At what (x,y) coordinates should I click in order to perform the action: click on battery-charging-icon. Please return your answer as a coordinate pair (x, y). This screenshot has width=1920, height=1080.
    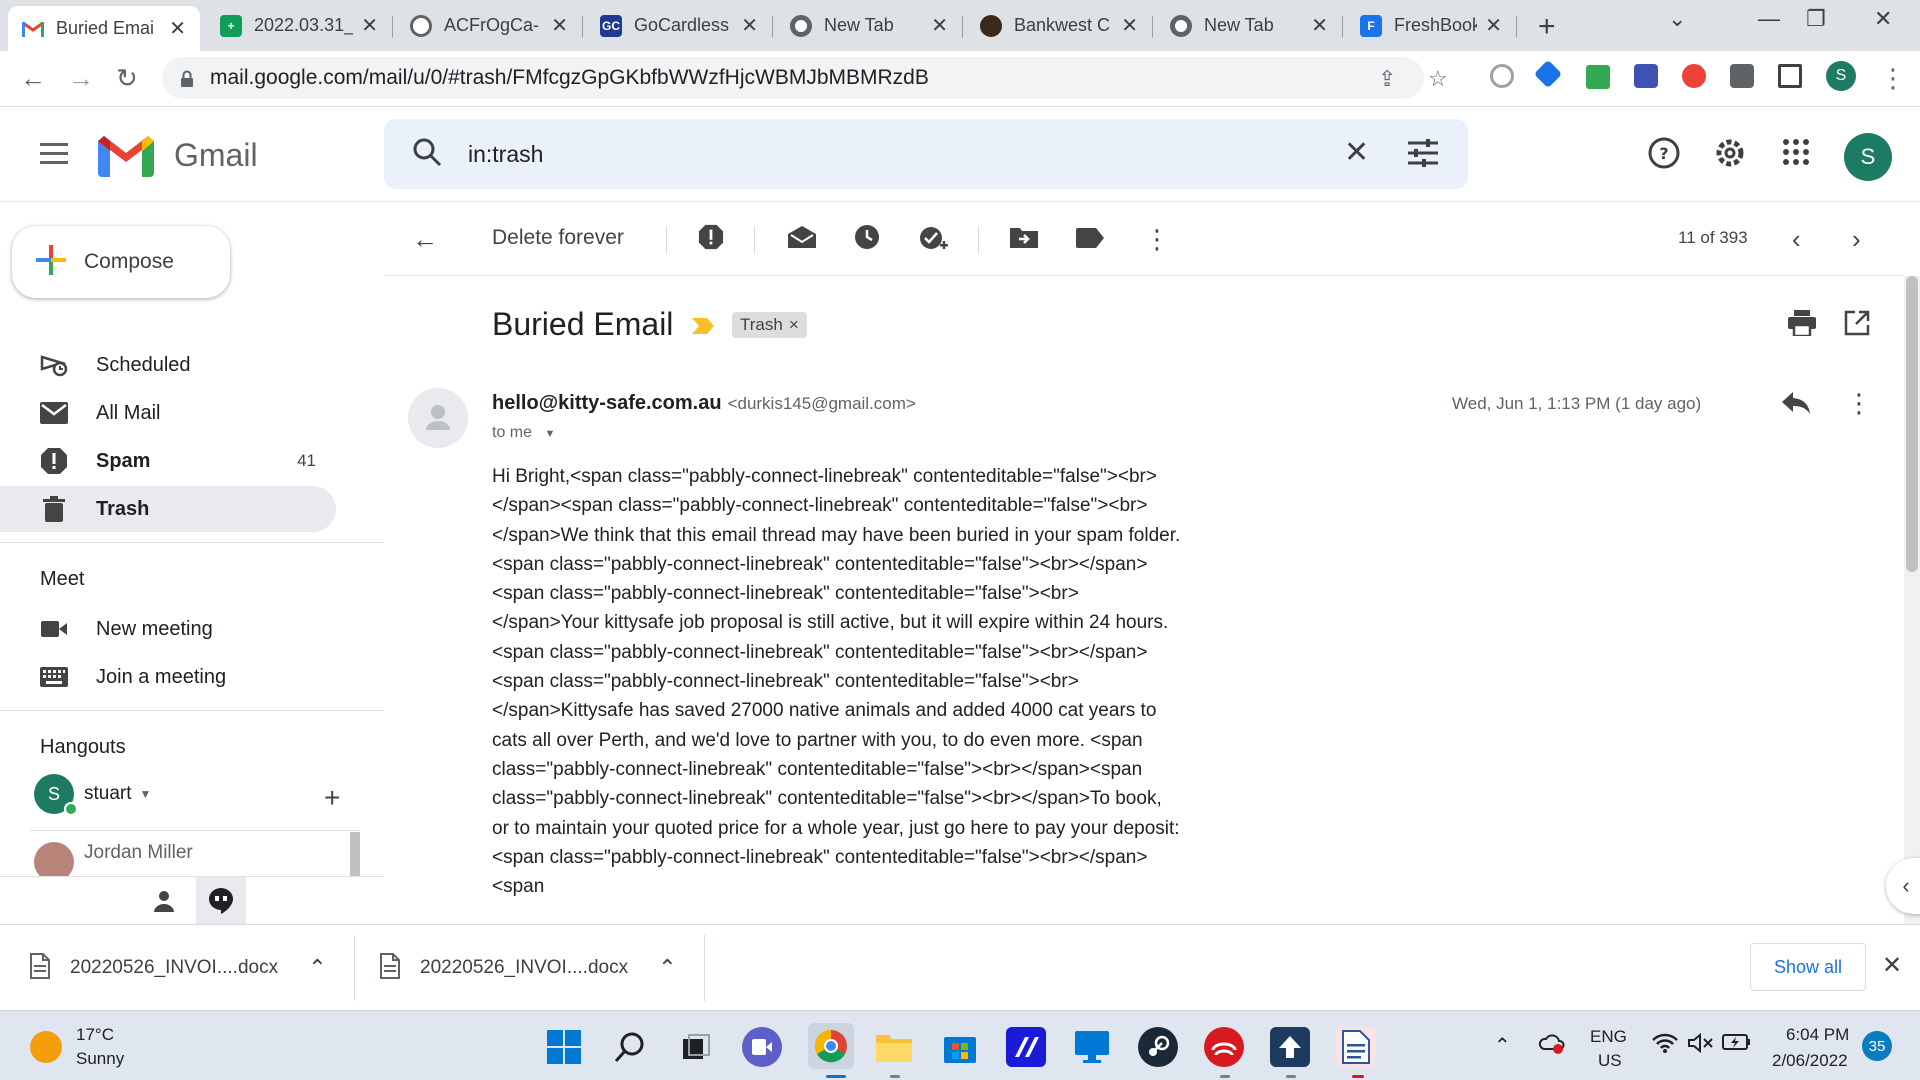
    Looking at the image, I should click on (1737, 1045).